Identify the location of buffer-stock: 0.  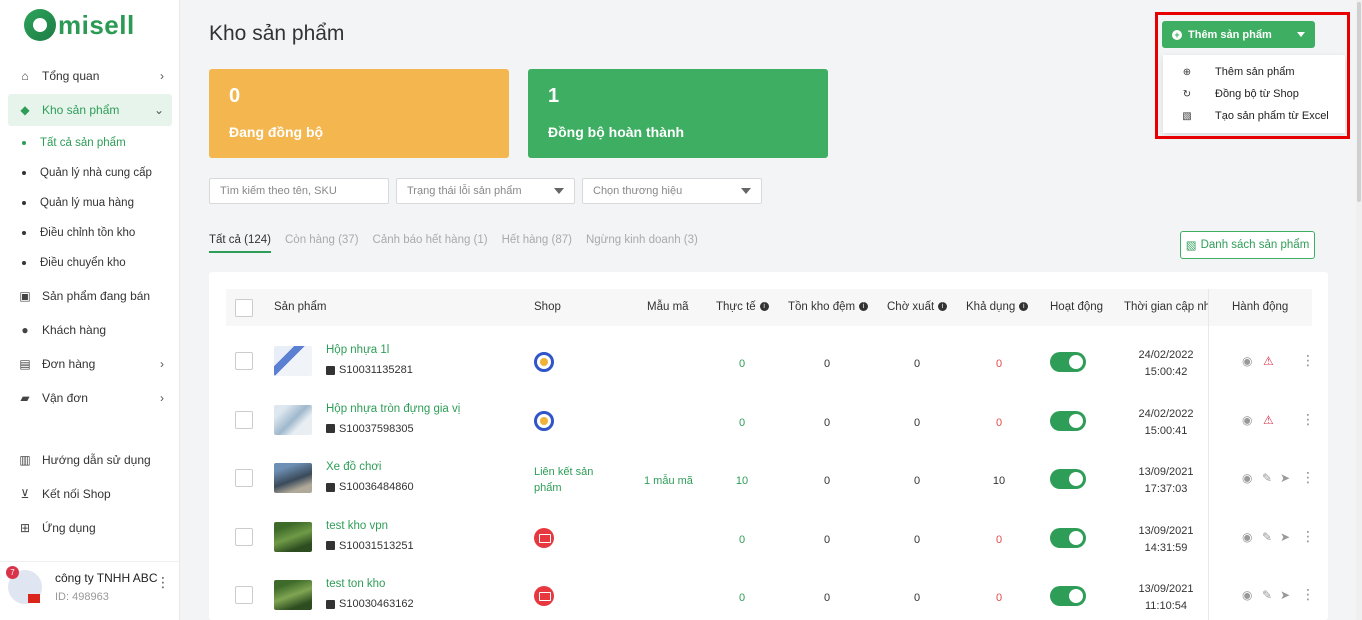
(827, 422).